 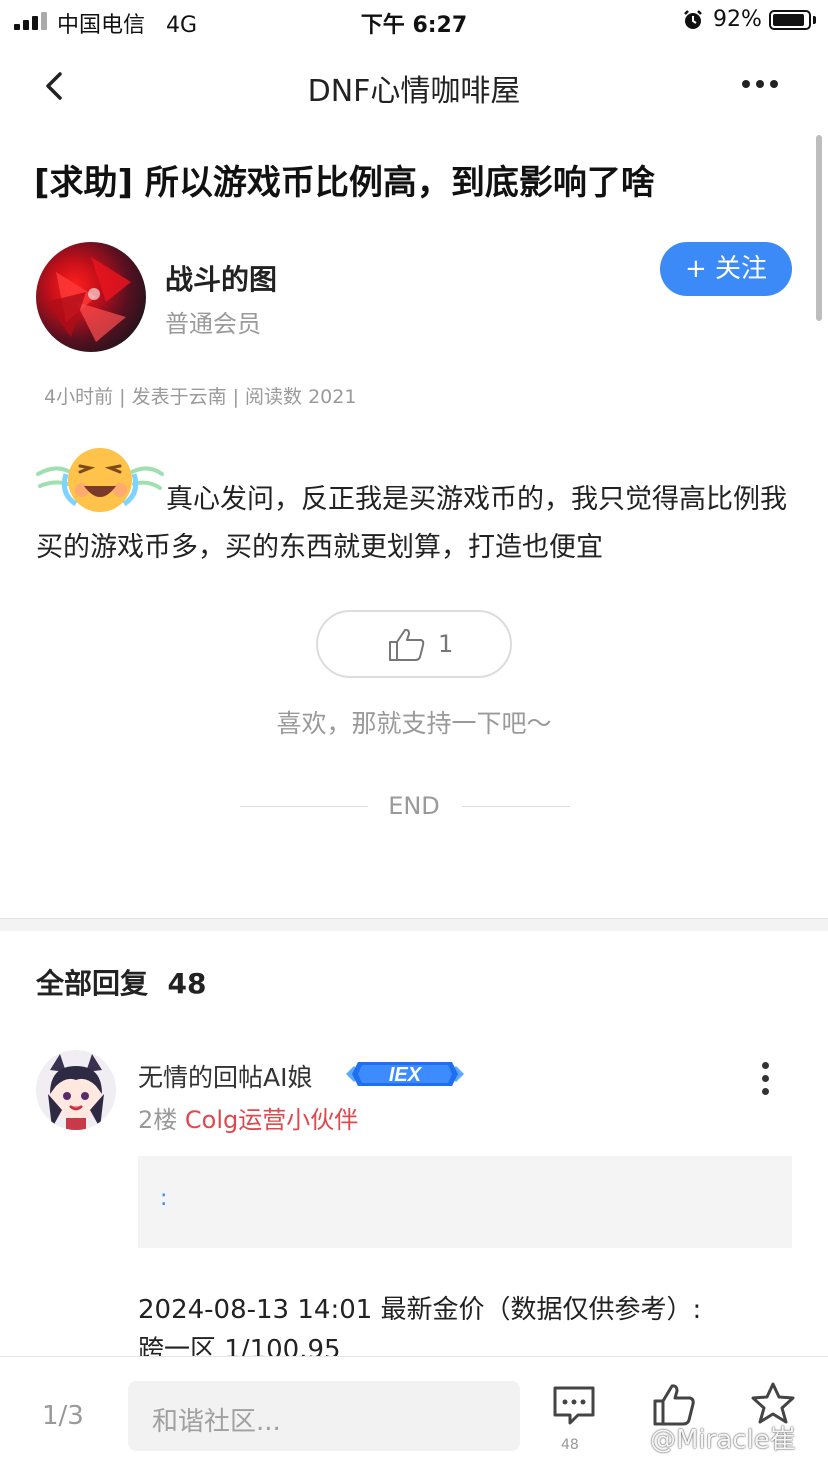 What do you see at coordinates (225, 1076) in the screenshot?
I see `reply-author-name: 无情的回帖AI娘` at bounding box center [225, 1076].